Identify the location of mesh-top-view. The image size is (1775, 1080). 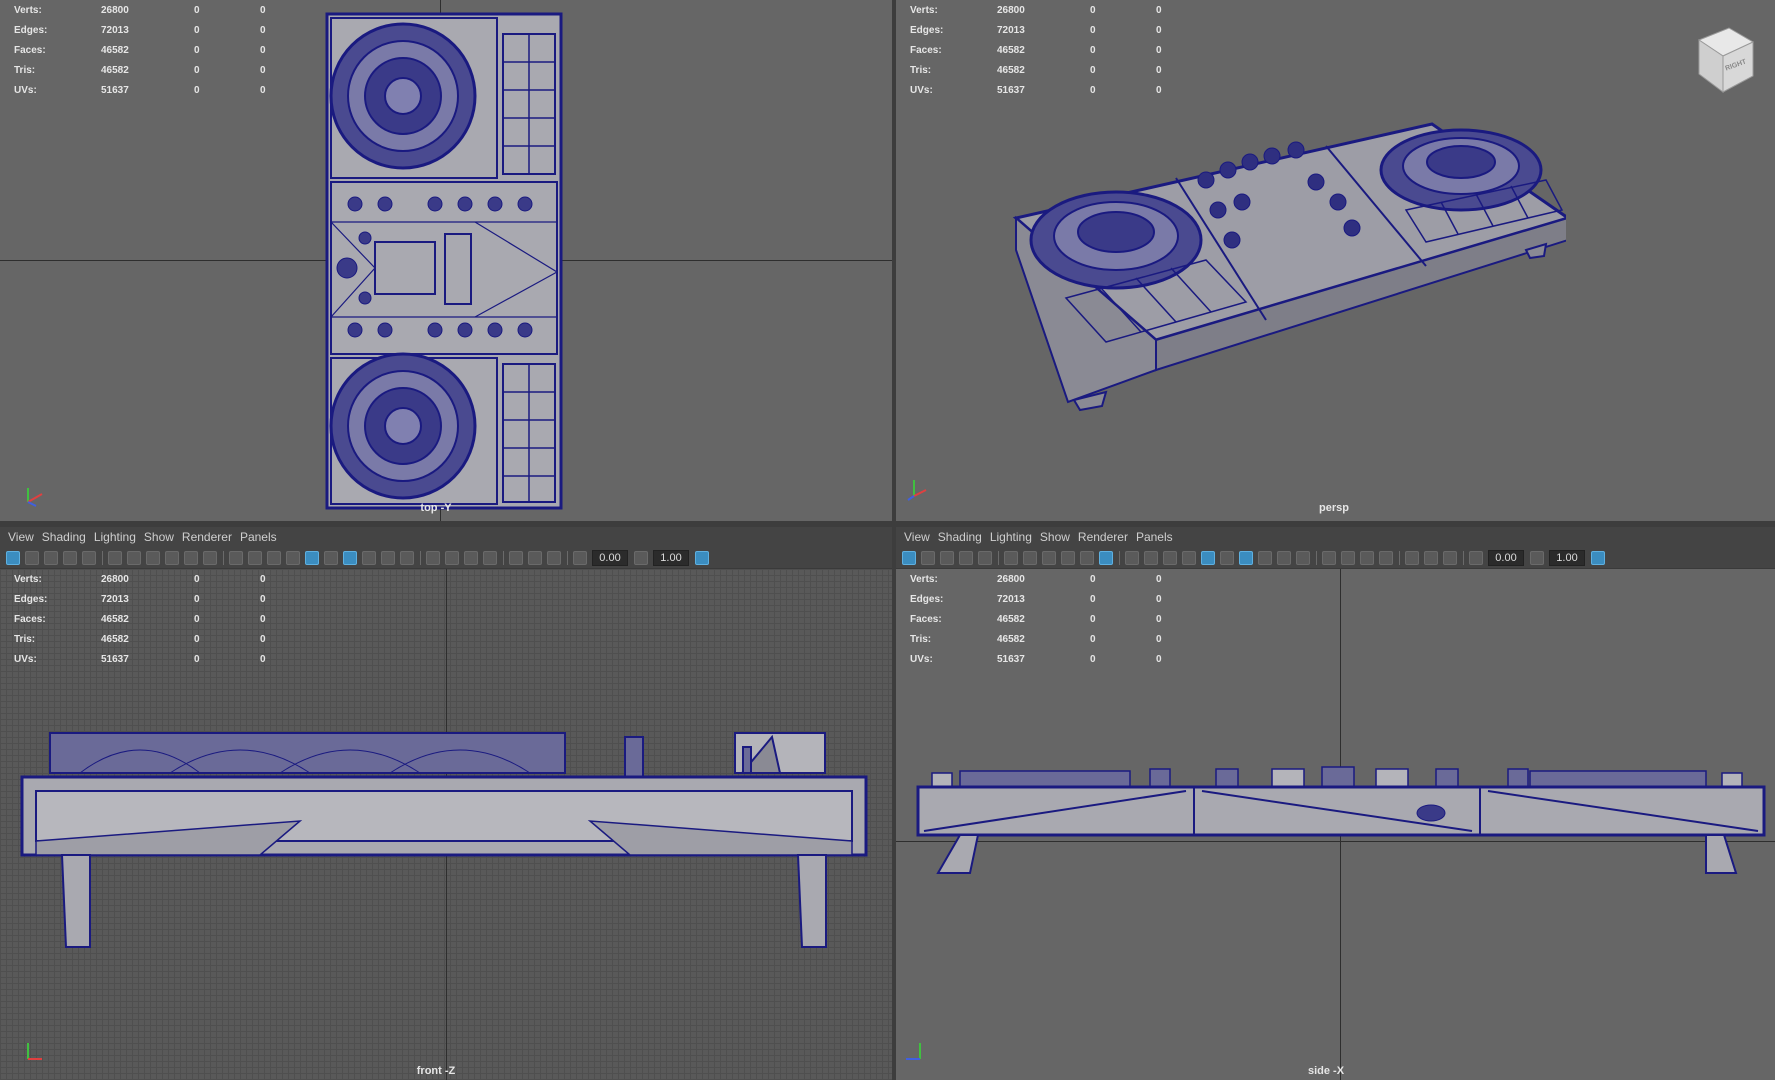
(445, 262).